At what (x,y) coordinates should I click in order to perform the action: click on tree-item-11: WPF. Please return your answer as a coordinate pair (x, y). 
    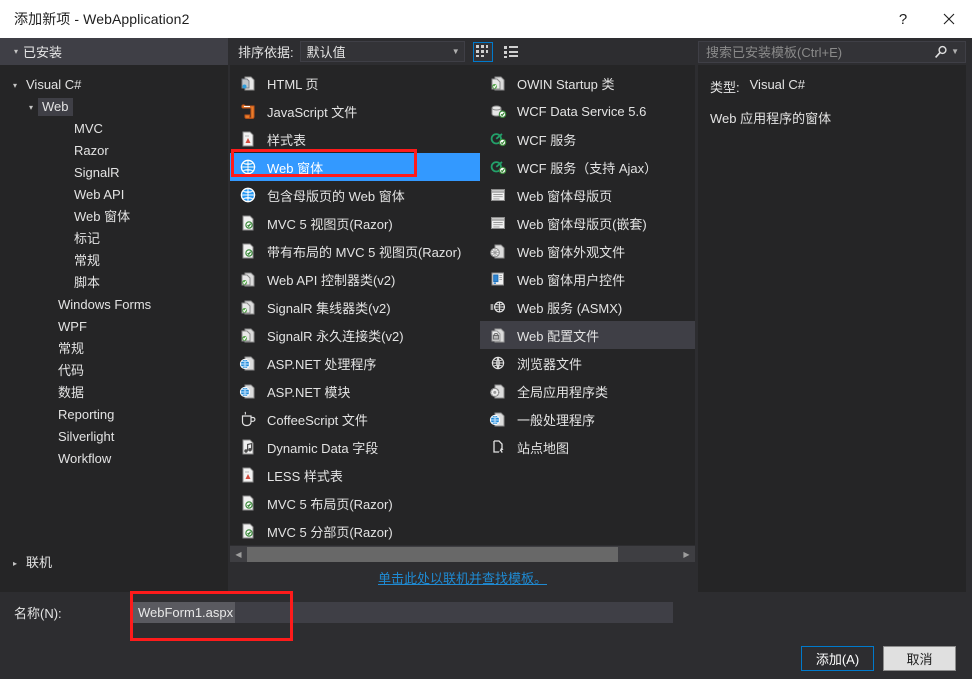
    Looking at the image, I should click on (114, 327).